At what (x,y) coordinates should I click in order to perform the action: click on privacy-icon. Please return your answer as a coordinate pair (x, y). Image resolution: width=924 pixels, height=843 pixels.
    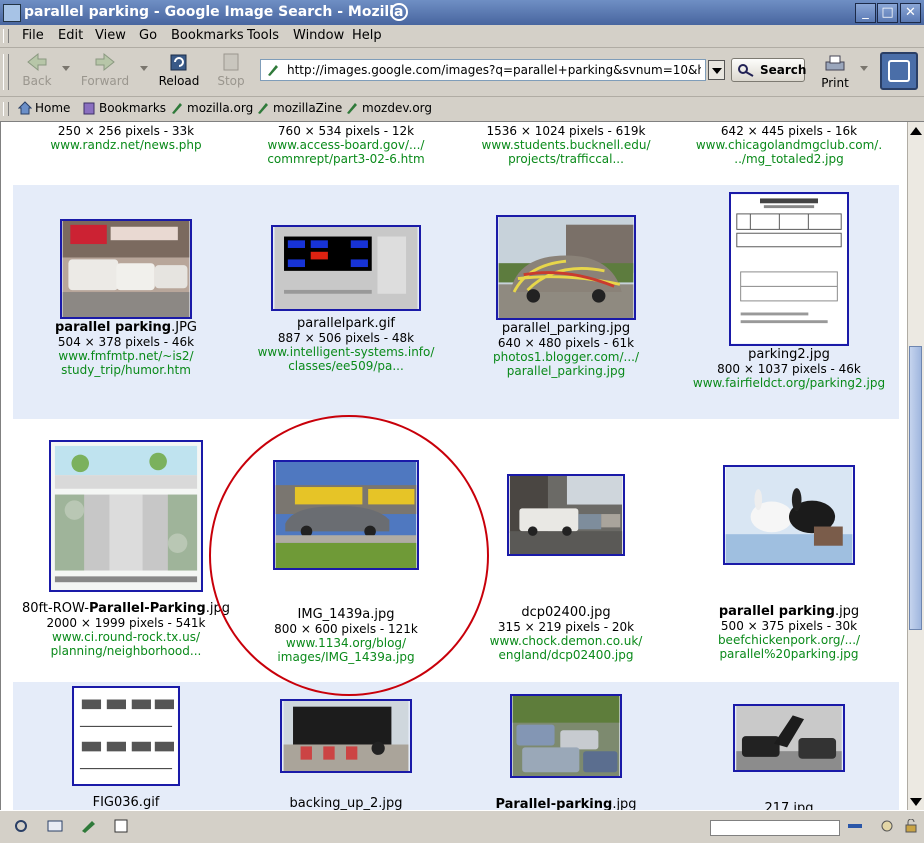
    Looking at the image, I should click on (887, 826).